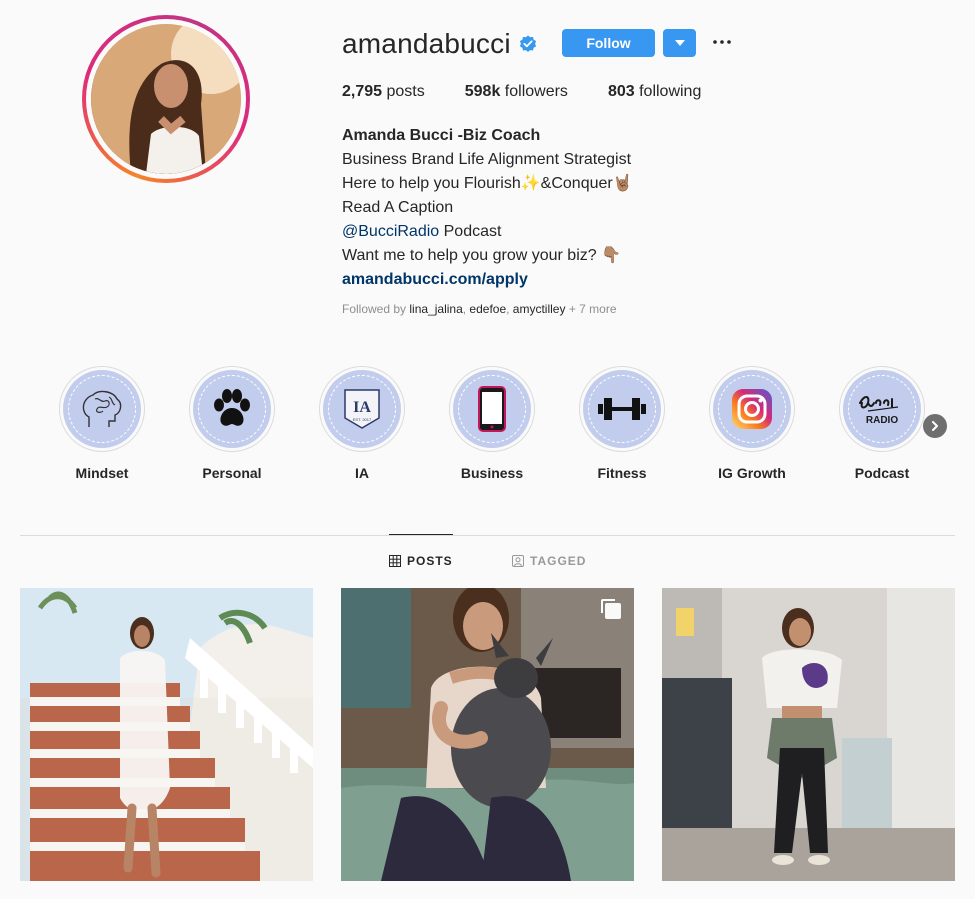 This screenshot has width=975, height=899. What do you see at coordinates (390, 231) in the screenshot?
I see `bio-mention-link: @BucciRadio` at bounding box center [390, 231].